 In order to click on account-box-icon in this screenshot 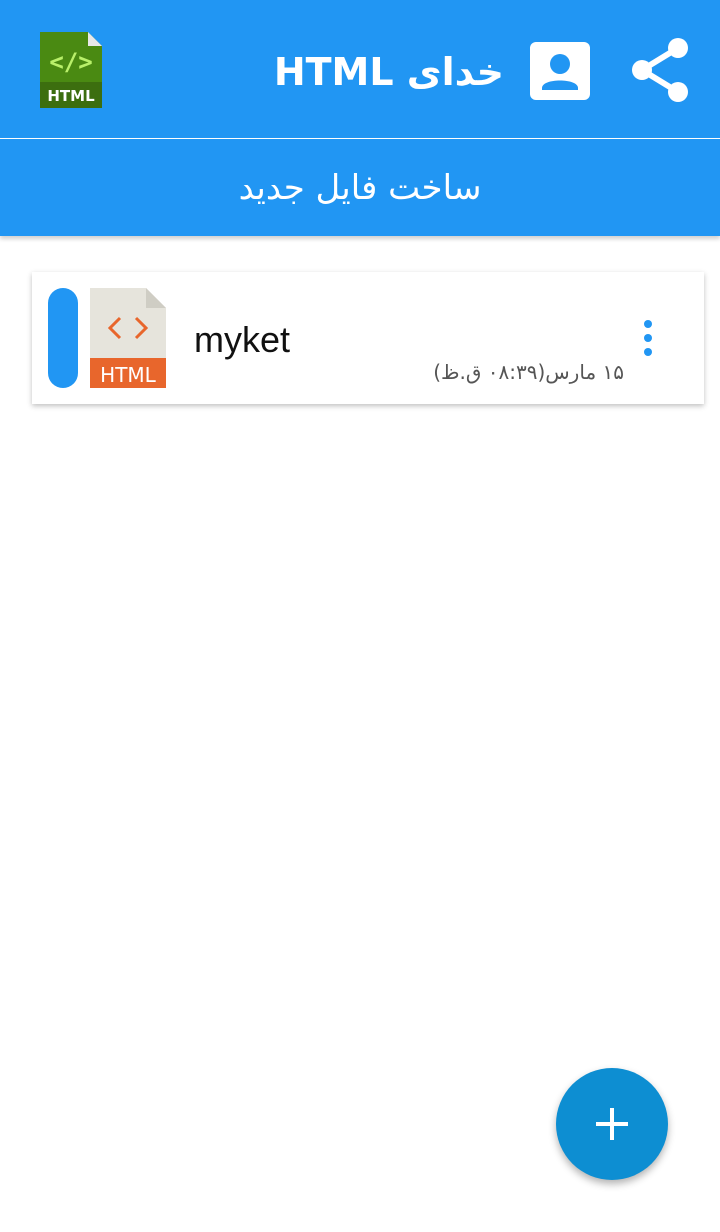, I will do `click(560, 71)`.